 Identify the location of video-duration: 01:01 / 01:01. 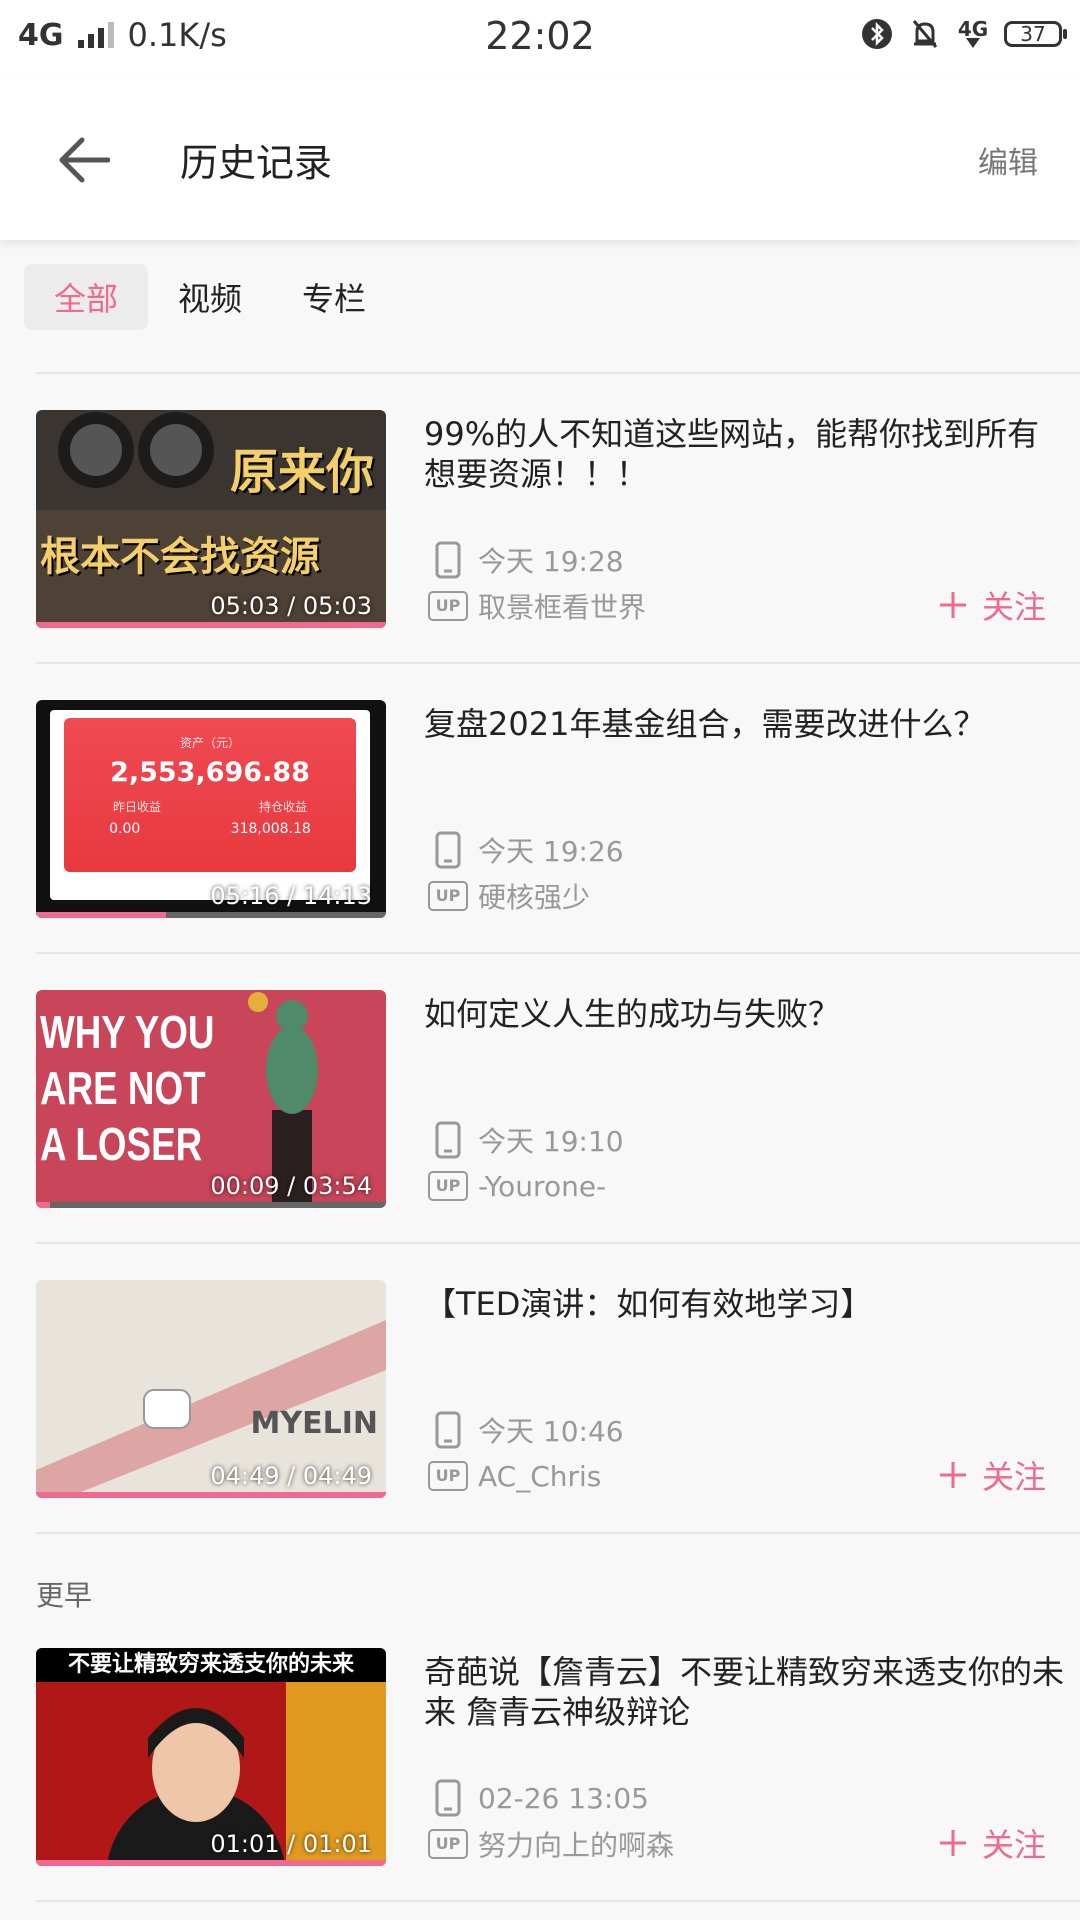
(291, 1844).